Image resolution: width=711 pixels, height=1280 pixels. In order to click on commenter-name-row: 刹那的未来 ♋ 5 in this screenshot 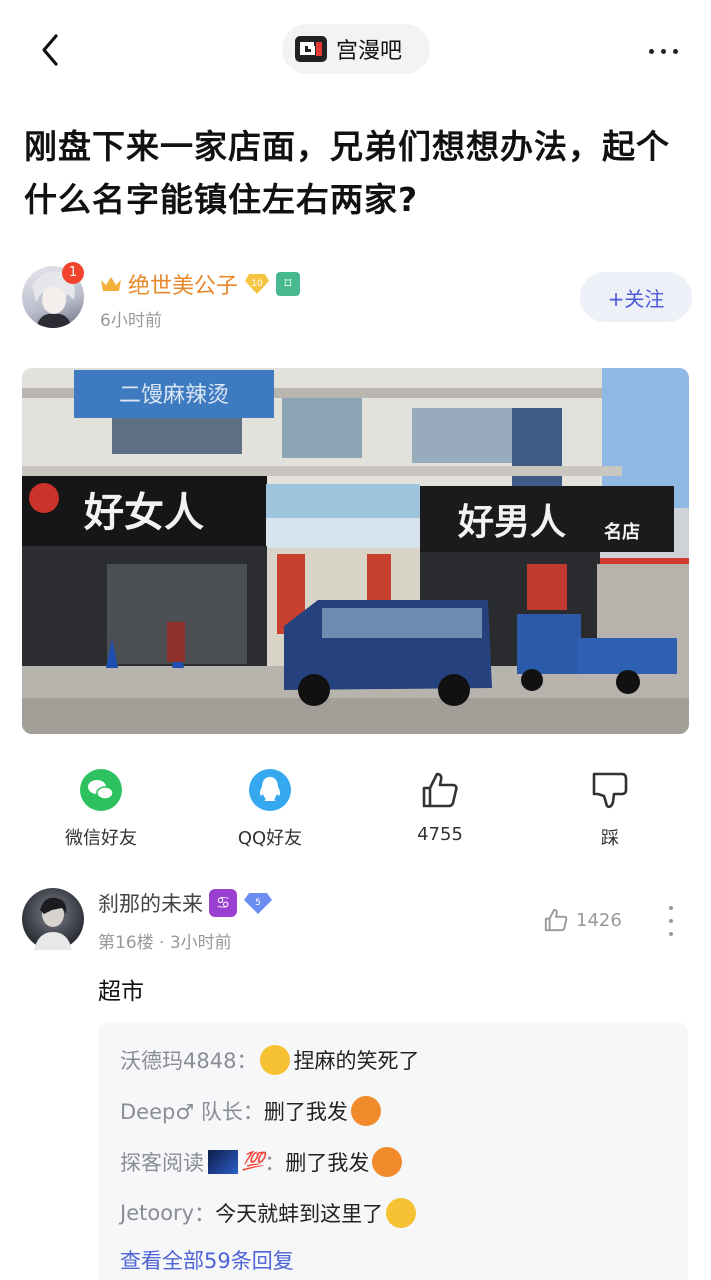, I will do `click(185, 903)`.